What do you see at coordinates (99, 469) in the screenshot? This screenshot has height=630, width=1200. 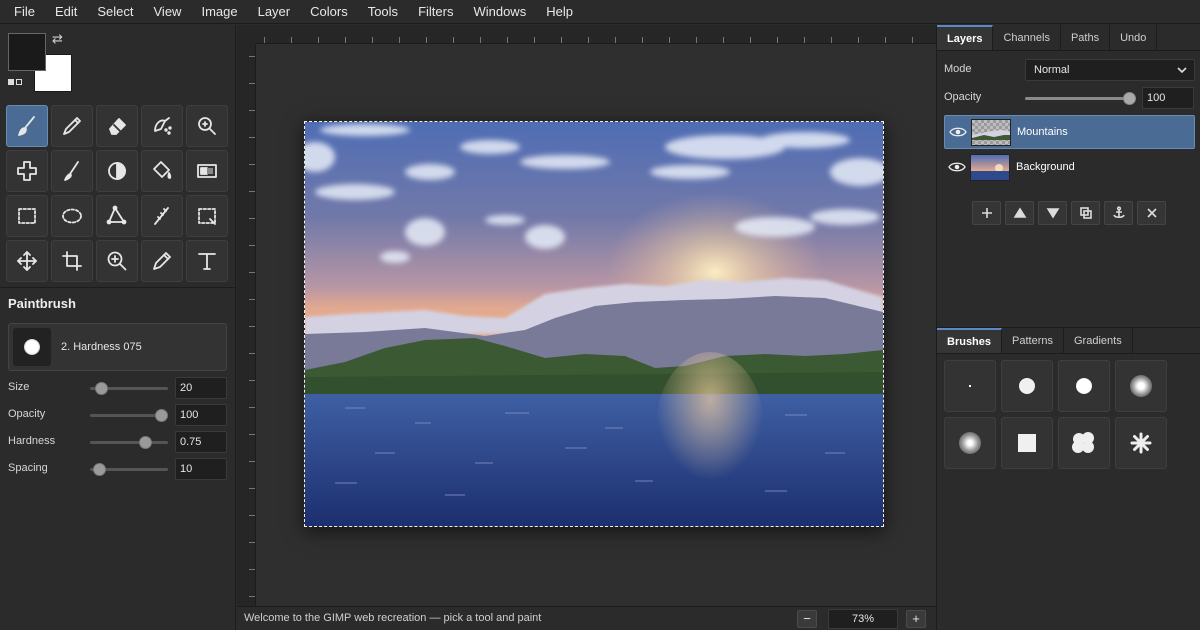 I see `spacing-slider-knob` at bounding box center [99, 469].